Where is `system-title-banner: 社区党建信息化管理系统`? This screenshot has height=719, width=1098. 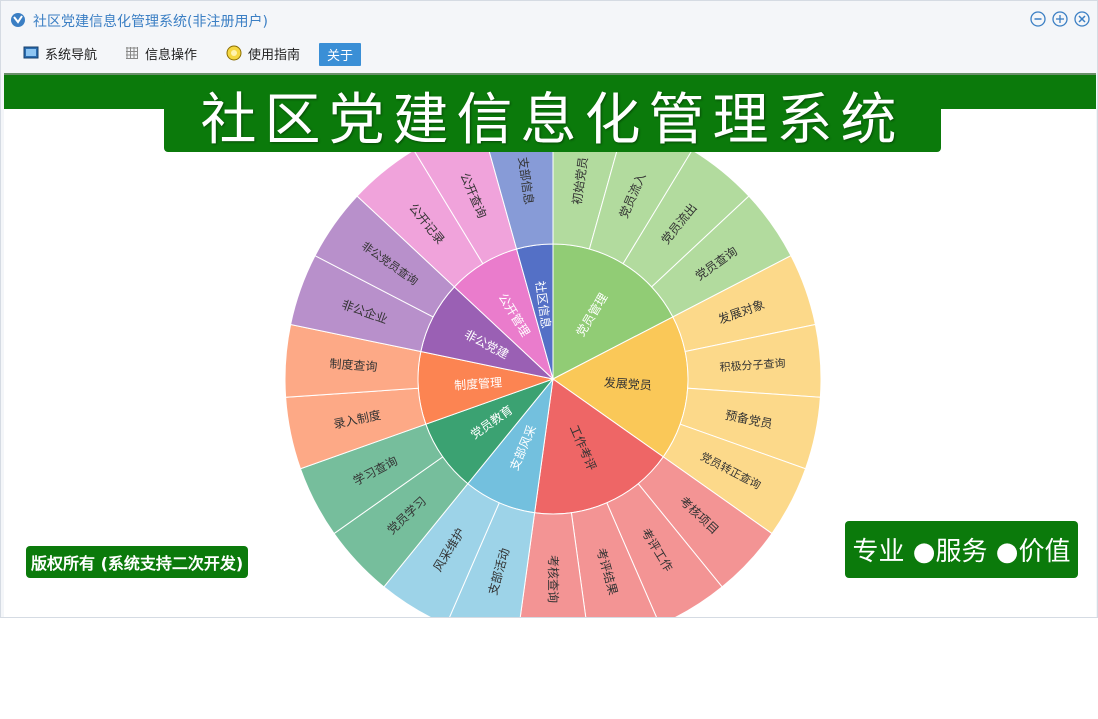 system-title-banner: 社区党建信息化管理系统 is located at coordinates (552, 116).